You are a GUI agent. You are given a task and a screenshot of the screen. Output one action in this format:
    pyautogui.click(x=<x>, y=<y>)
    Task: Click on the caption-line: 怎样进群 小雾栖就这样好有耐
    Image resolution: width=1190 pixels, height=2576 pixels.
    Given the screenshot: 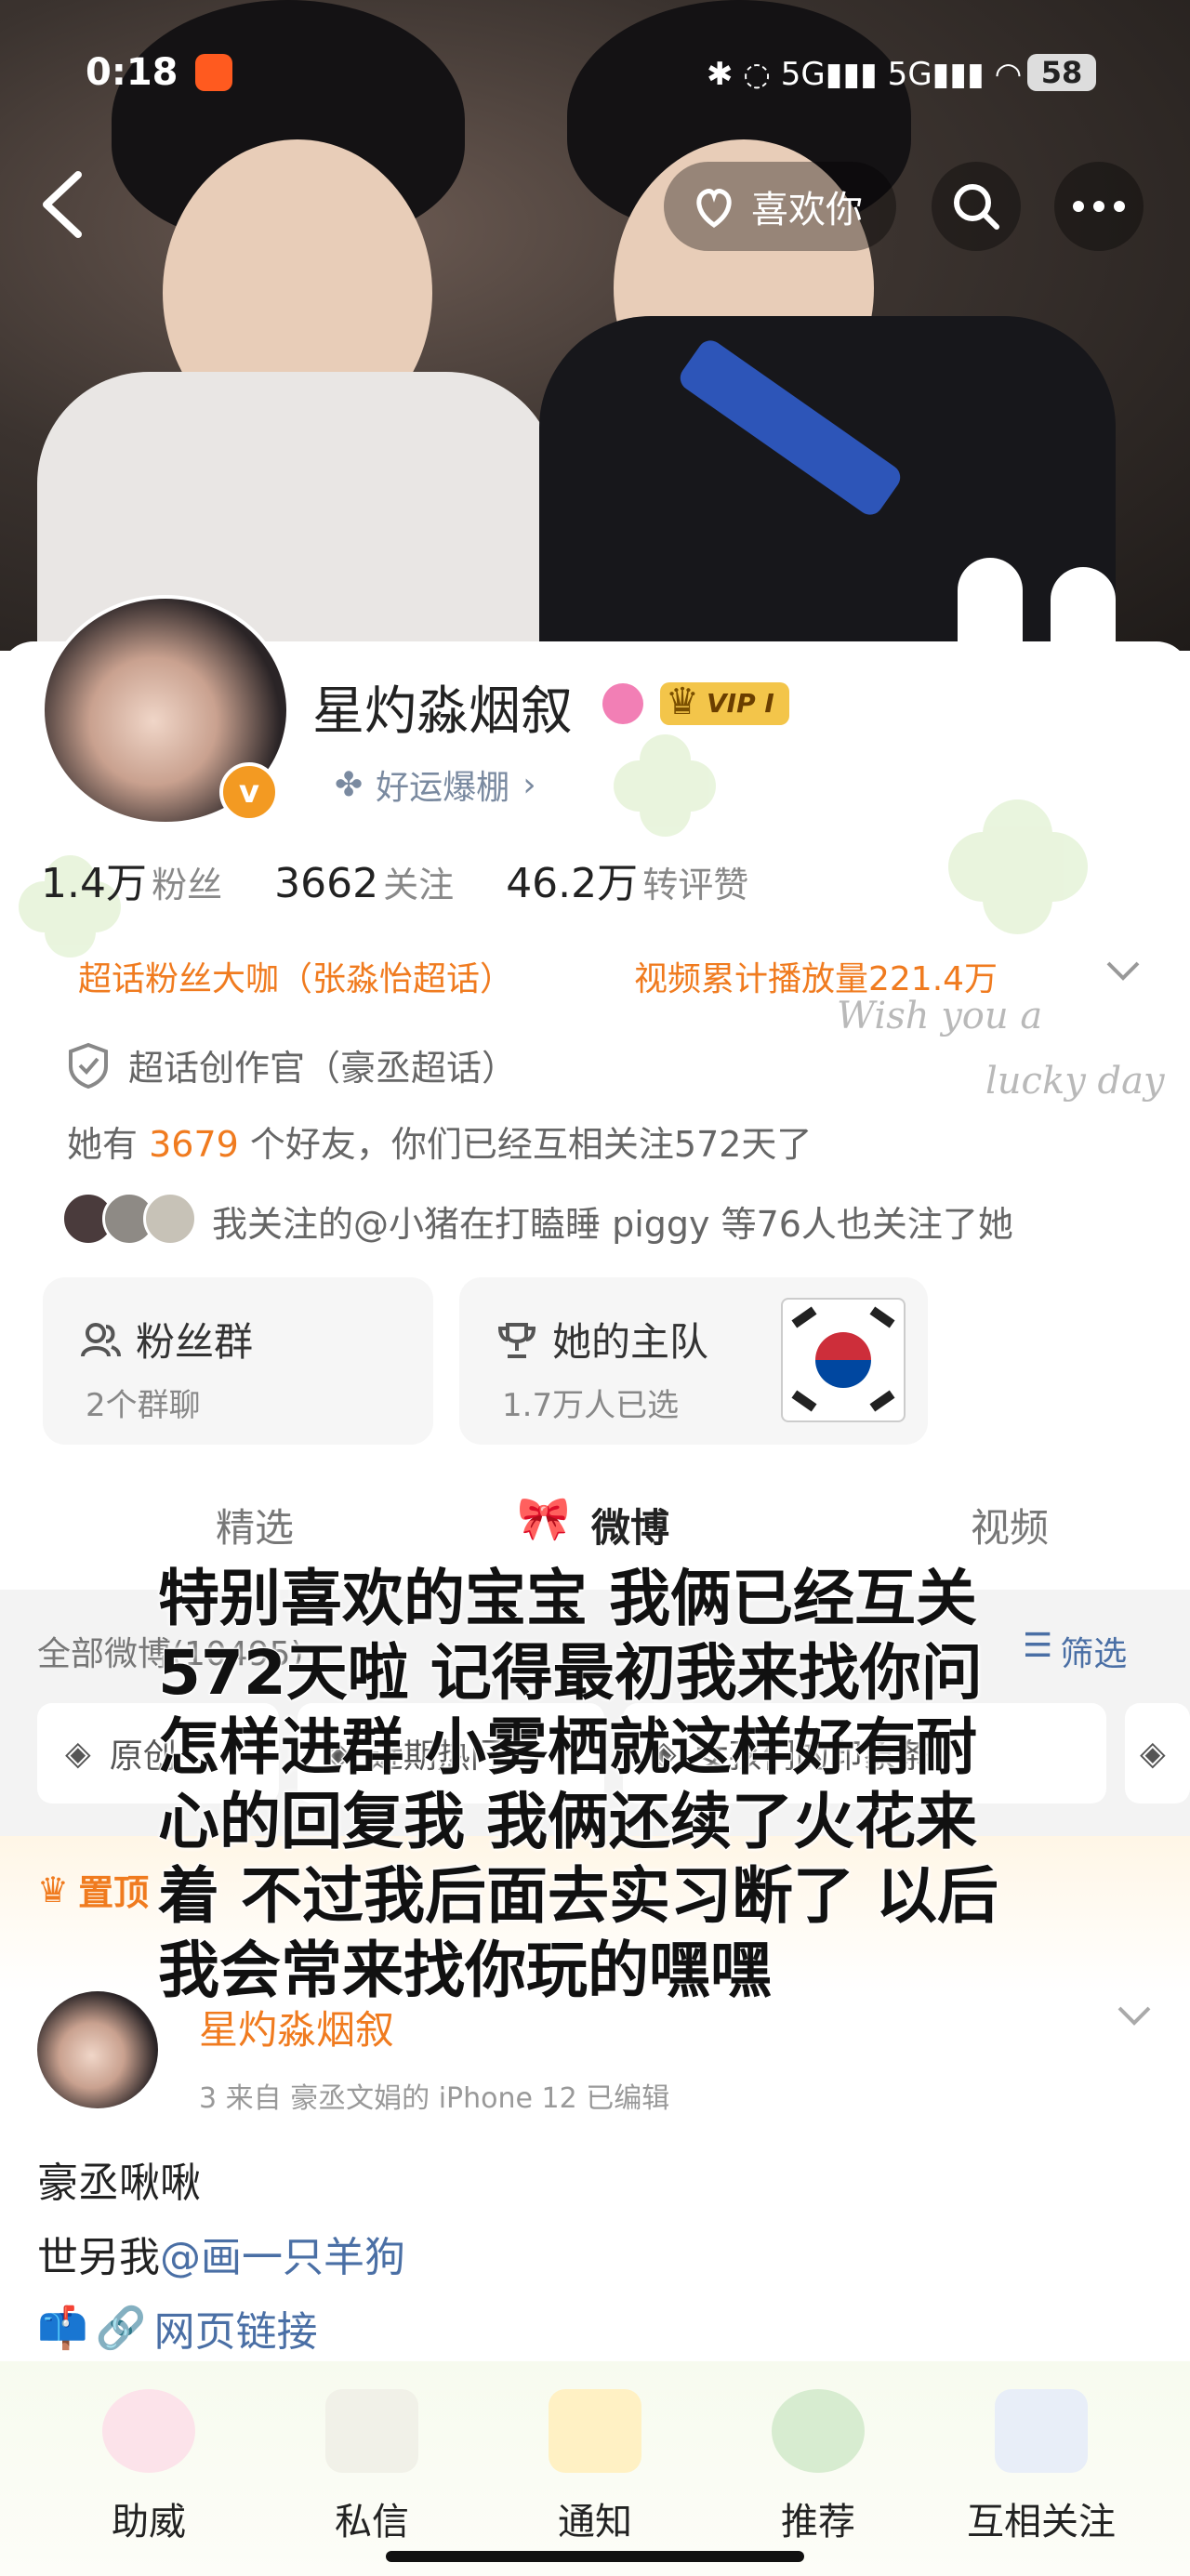 What is the action you would take?
    pyautogui.click(x=567, y=1747)
    